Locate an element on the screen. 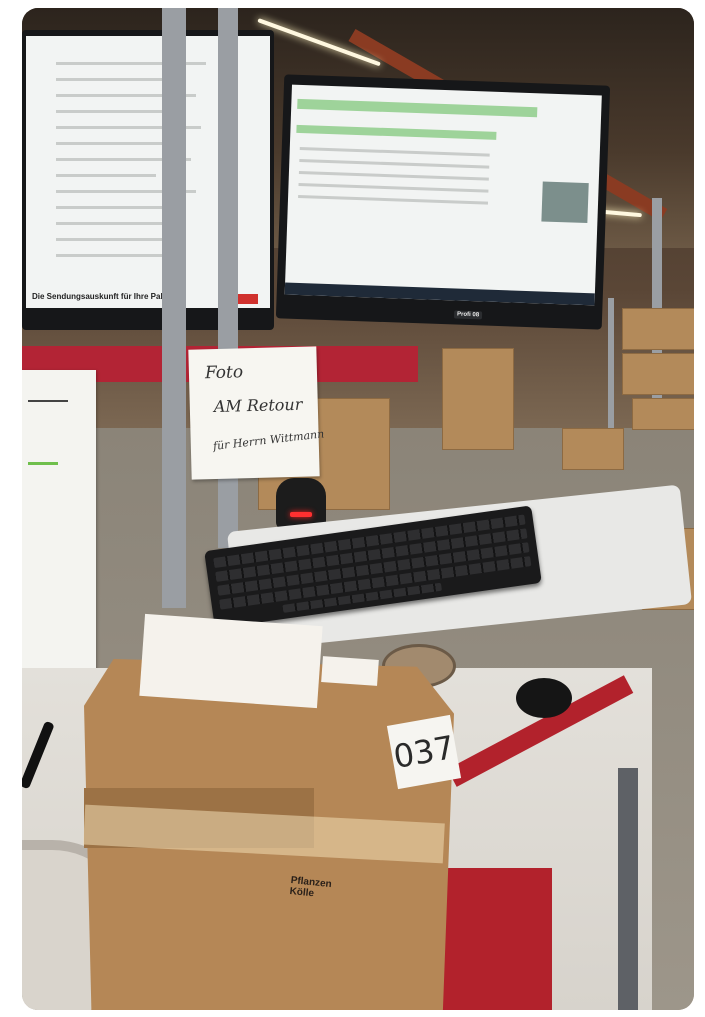 Image resolution: width=705 pixels, height=1017 pixels. product-thumbnail is located at coordinates (565, 202).